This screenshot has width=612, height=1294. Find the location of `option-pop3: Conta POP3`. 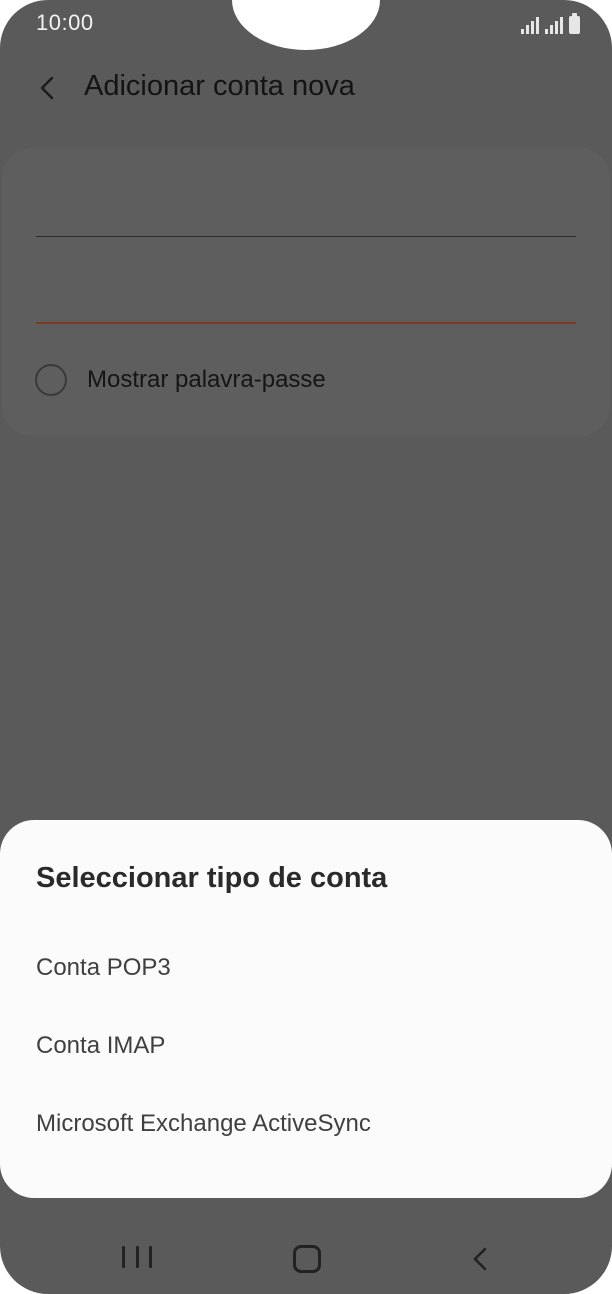

option-pop3: Conta POP3 is located at coordinates (316, 968).